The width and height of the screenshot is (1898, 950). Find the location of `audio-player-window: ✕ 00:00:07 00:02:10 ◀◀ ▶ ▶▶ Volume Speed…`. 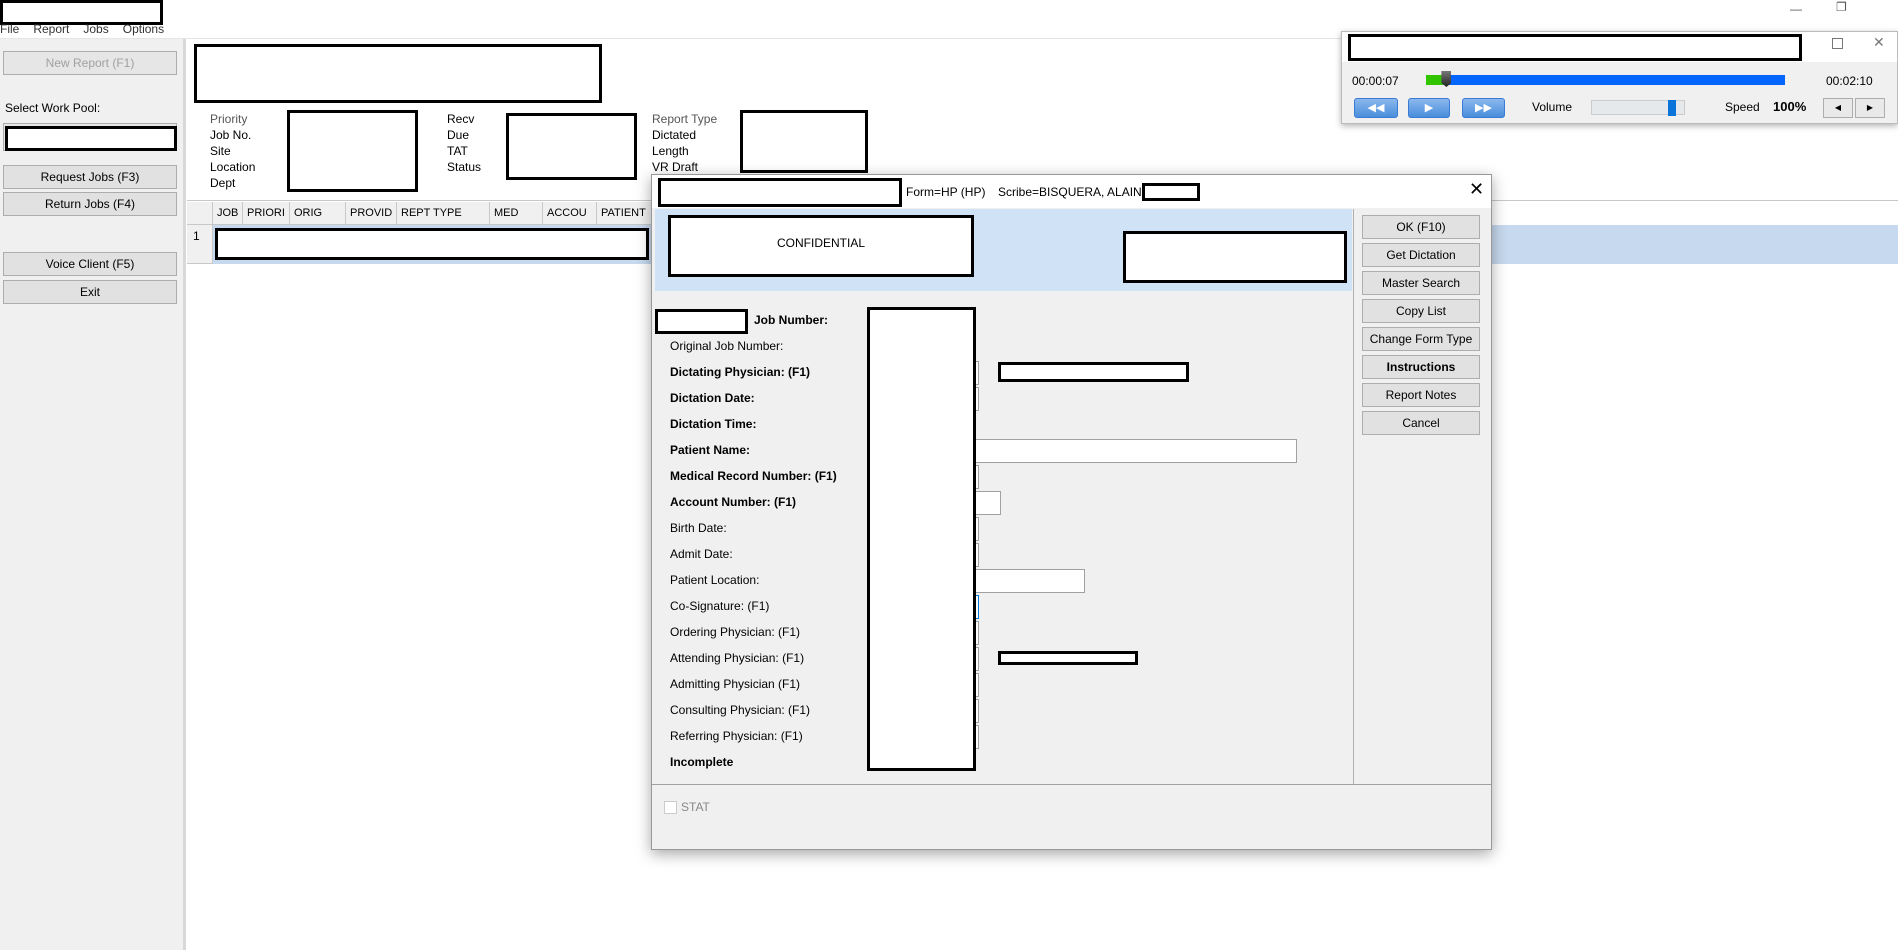

audio-player-window: ✕ 00:00:07 00:02:10 ◀◀ ▶ ▶▶ Volume Speed… is located at coordinates (1619, 77).